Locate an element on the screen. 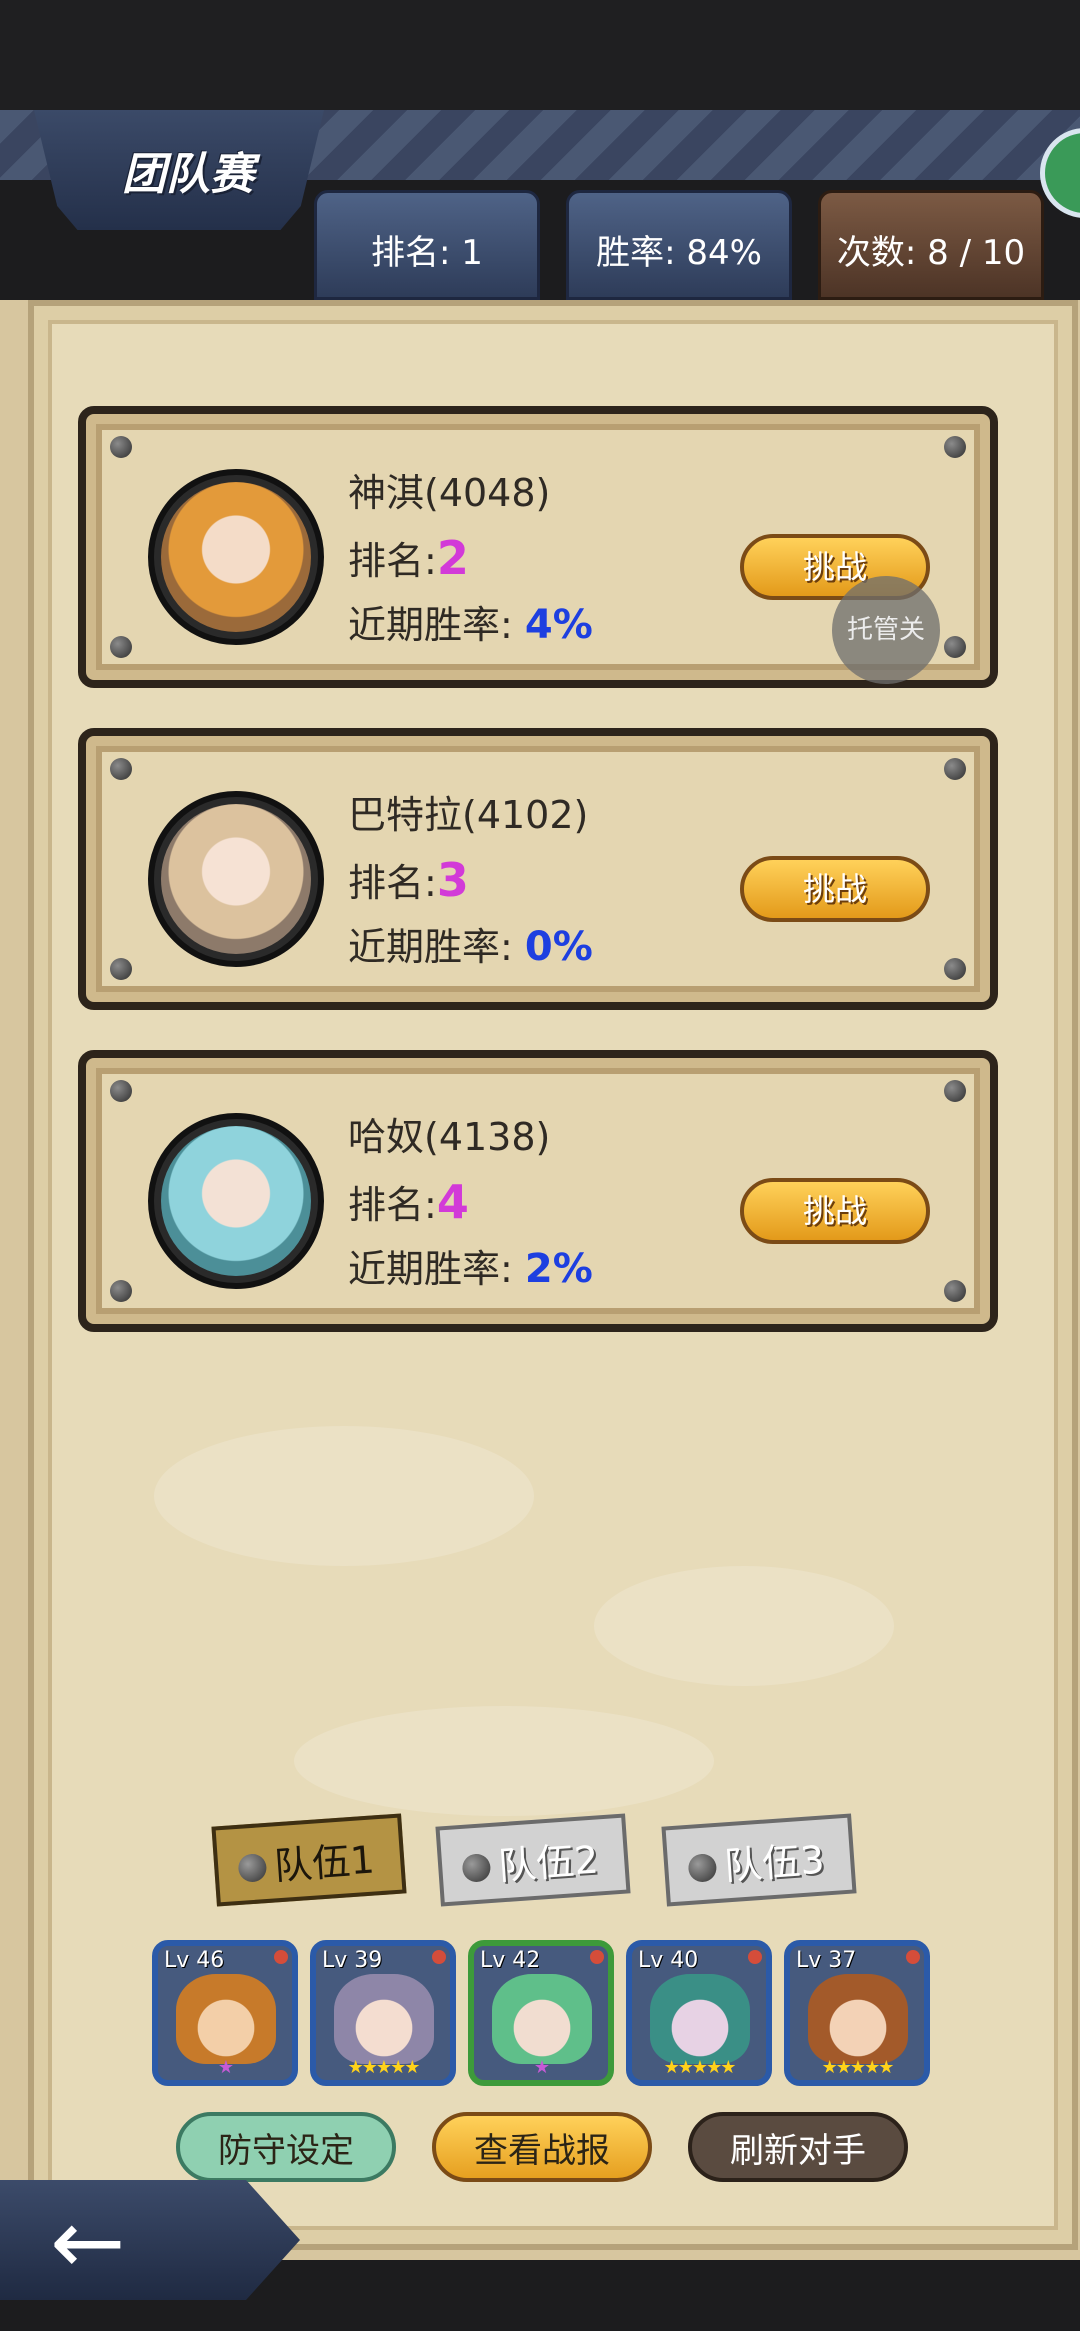 Image resolution: width=1080 pixels, height=2331 pixels. opponent-rank: 排名:2 is located at coordinates (408, 557).